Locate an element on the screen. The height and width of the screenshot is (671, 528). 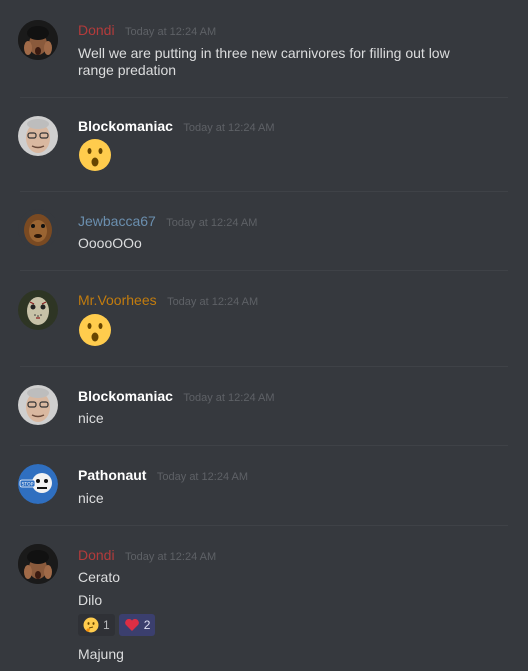
message-text: range predation is located at coordinates (127, 70).